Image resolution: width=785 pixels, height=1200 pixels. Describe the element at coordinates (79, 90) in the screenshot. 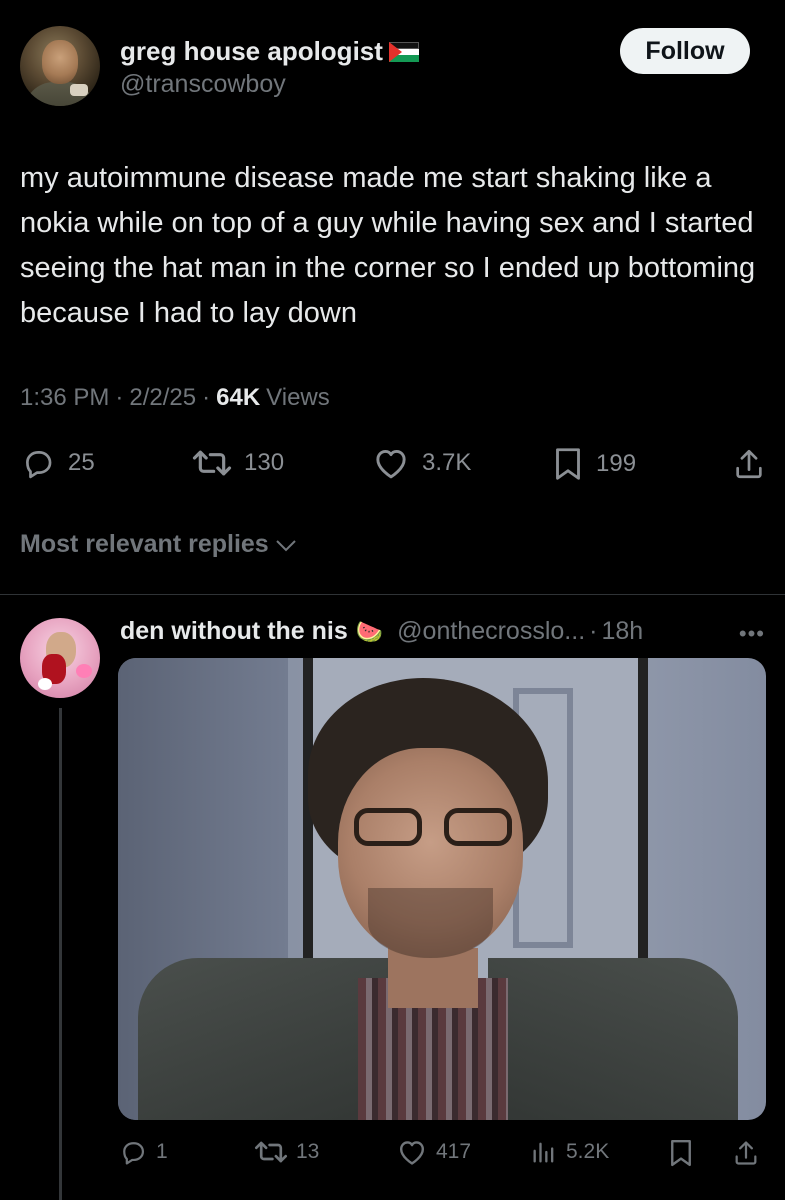

I see `avatar-hand` at that location.